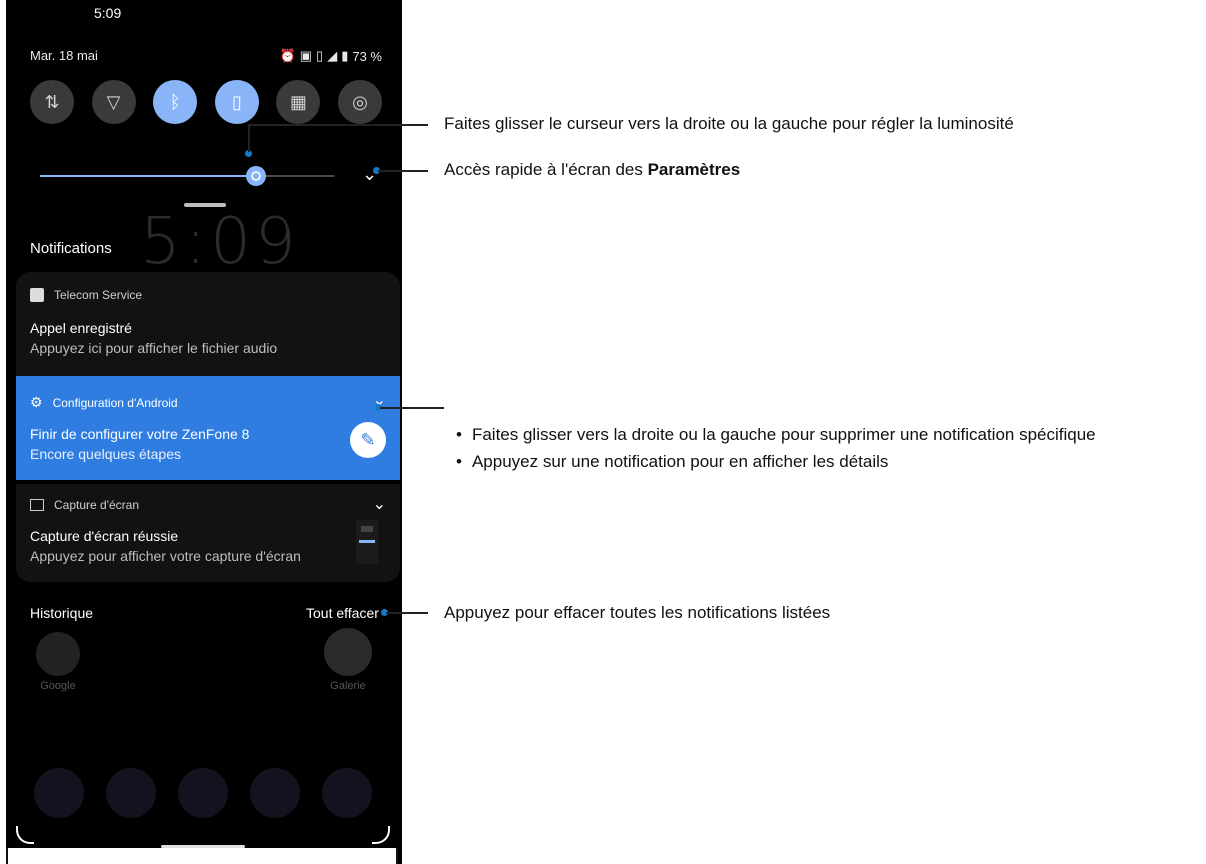 Image resolution: width=1206 pixels, height=864 pixels. Describe the element at coordinates (97, 505) in the screenshot. I see `notification-app-name: Capture d'écran` at that location.